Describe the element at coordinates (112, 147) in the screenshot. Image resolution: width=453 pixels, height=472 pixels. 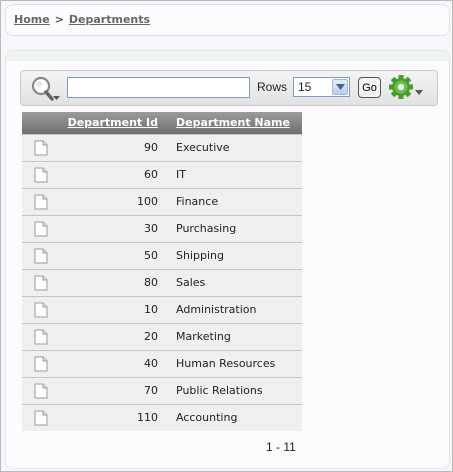
I see `department-id-cell: 90` at that location.